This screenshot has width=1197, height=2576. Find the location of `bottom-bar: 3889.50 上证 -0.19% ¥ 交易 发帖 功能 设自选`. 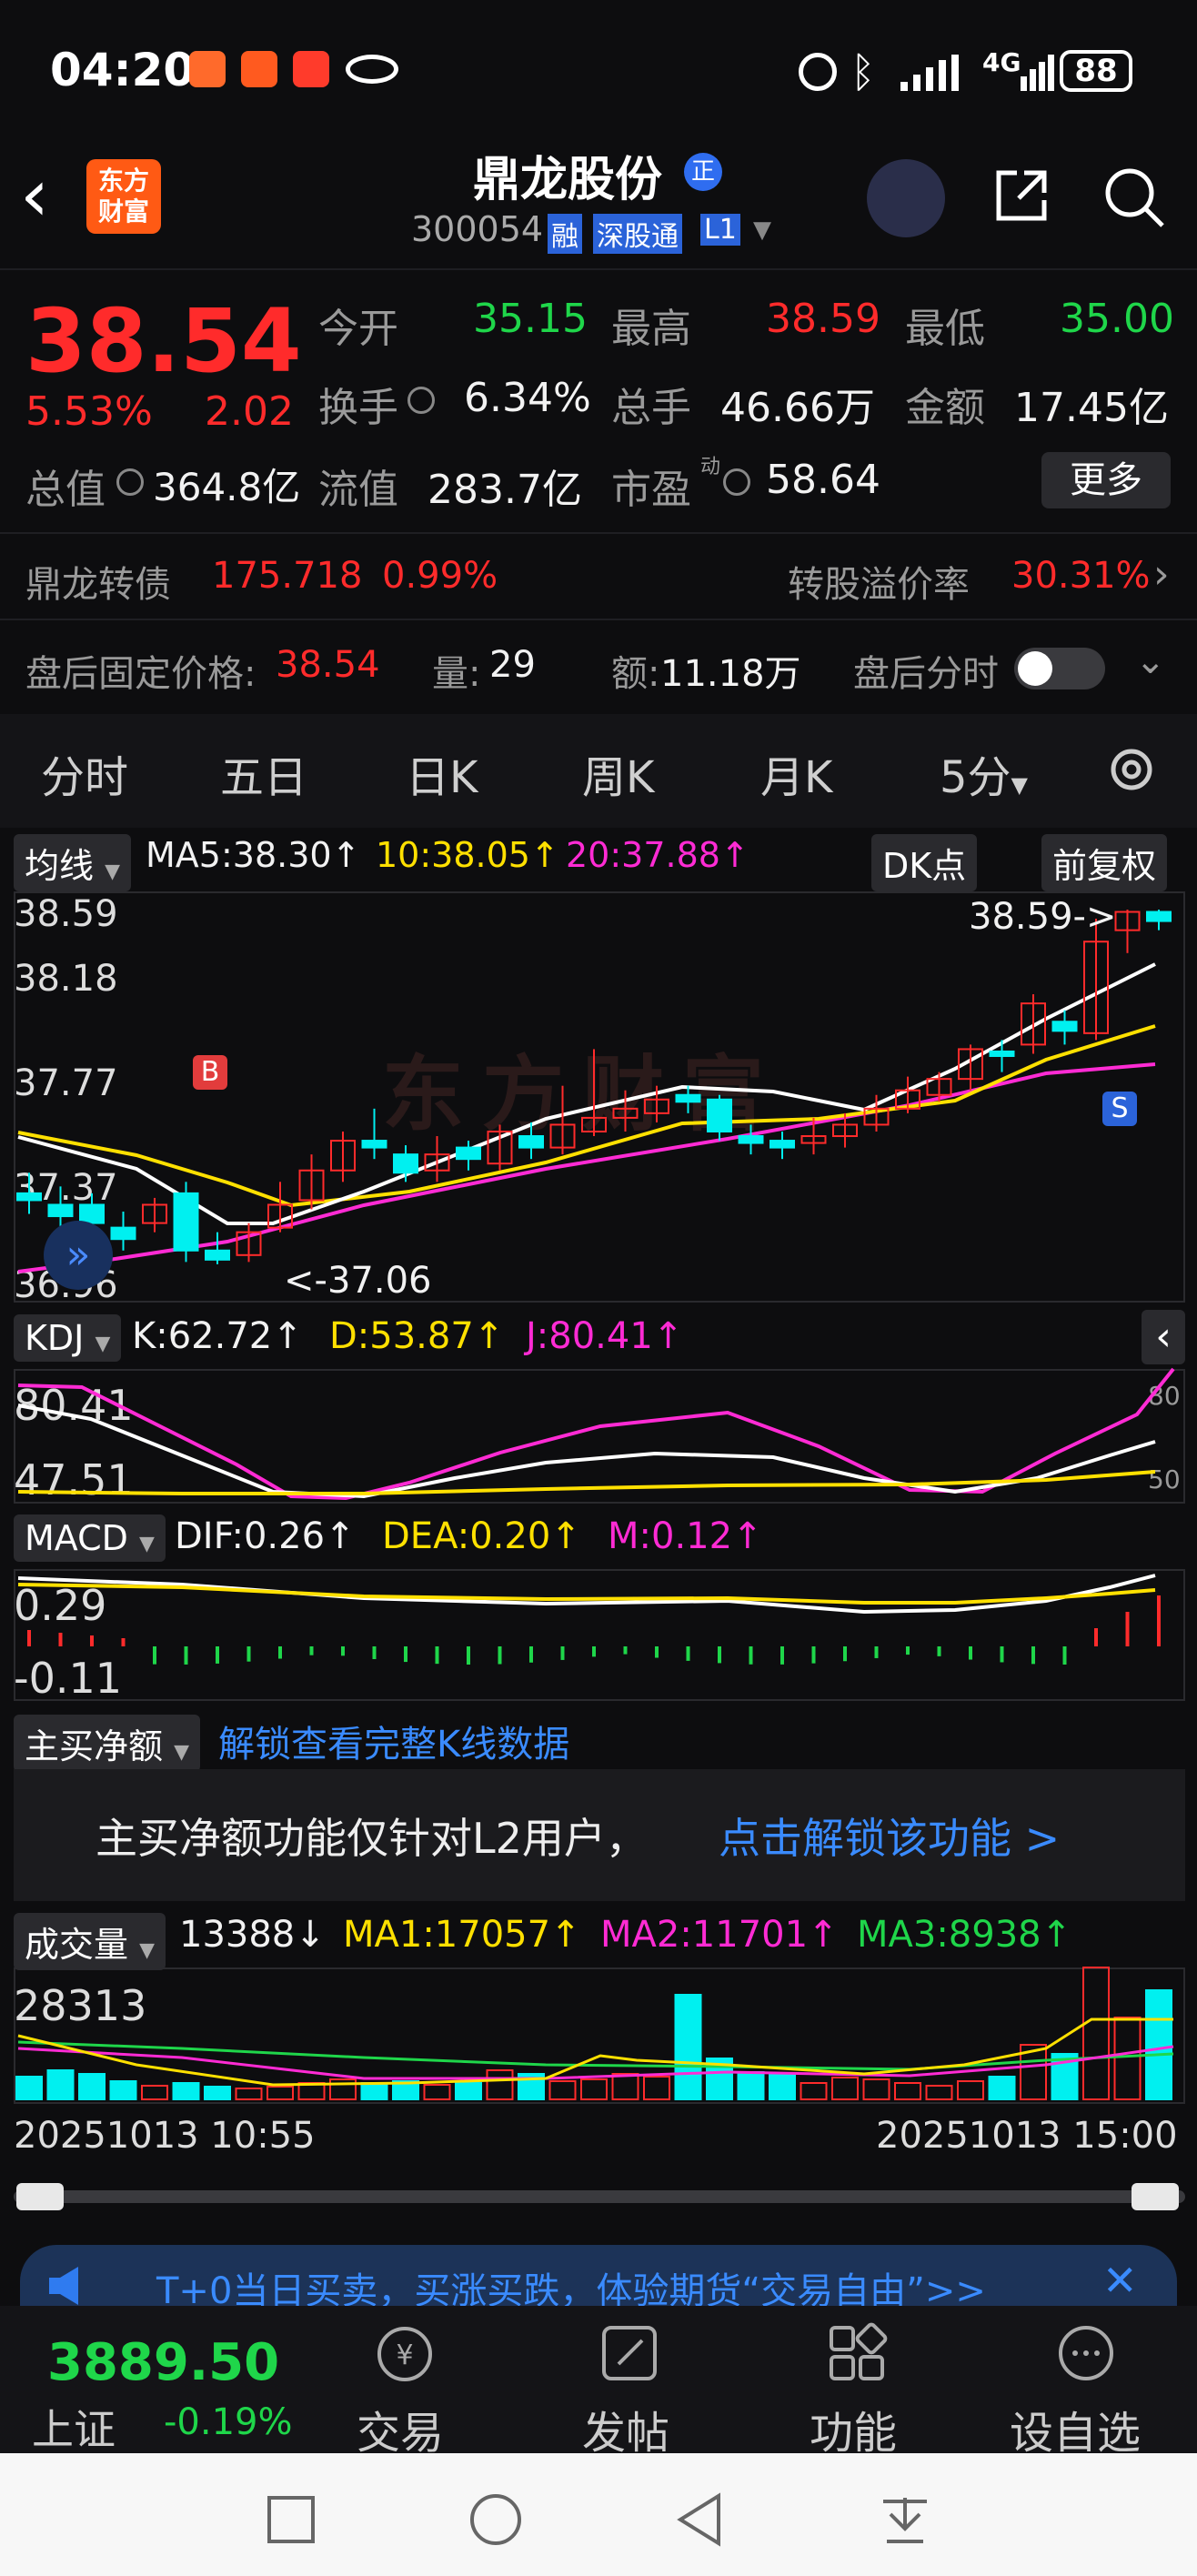

bottom-bar: 3889.50 上证 -0.19% ¥ 交易 发帖 功能 设自选 is located at coordinates (598, 2382).